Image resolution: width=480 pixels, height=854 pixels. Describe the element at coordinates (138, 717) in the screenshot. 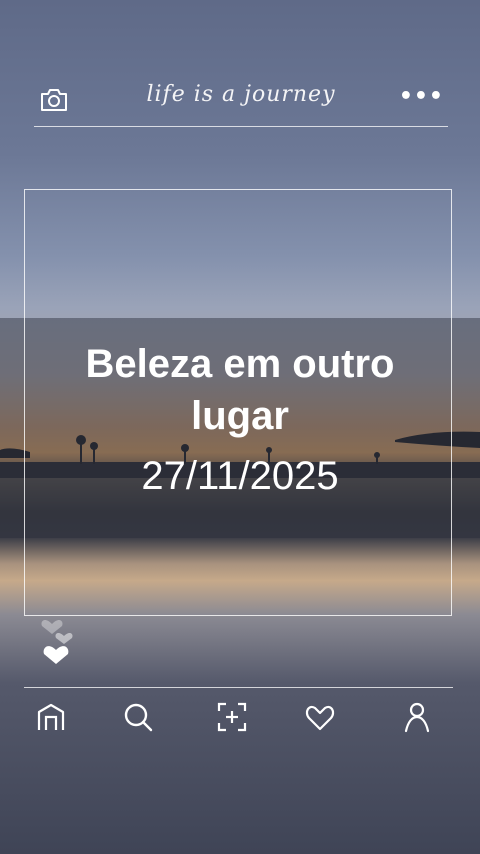

I see `search-icon` at that location.